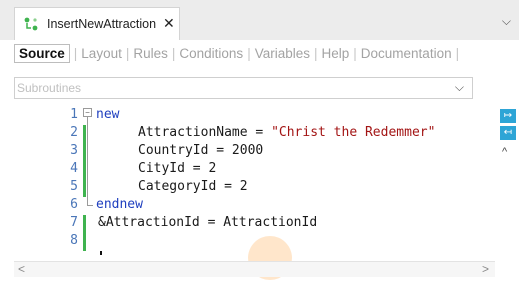 The image size is (519, 281). I want to click on line-number: 7, so click(74, 222).